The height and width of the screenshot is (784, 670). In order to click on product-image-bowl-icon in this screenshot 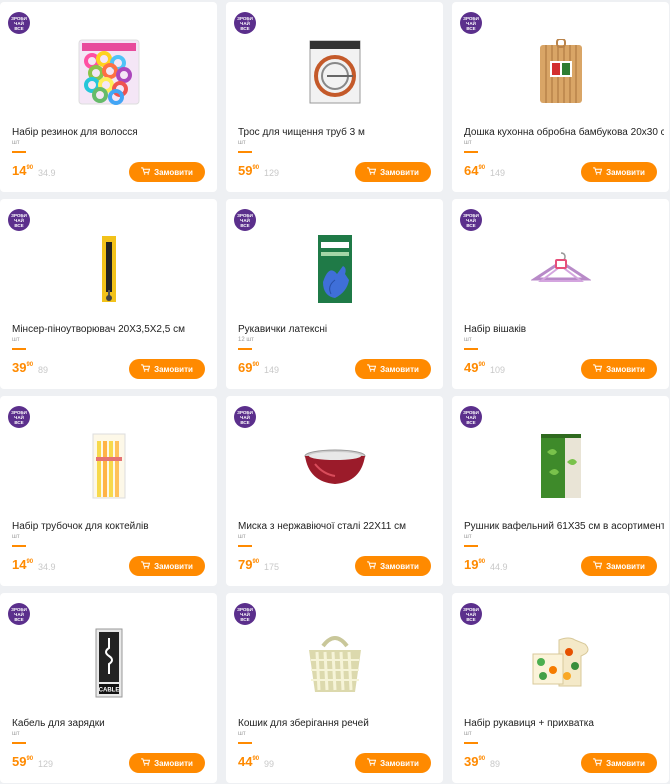, I will do `click(335, 466)`.